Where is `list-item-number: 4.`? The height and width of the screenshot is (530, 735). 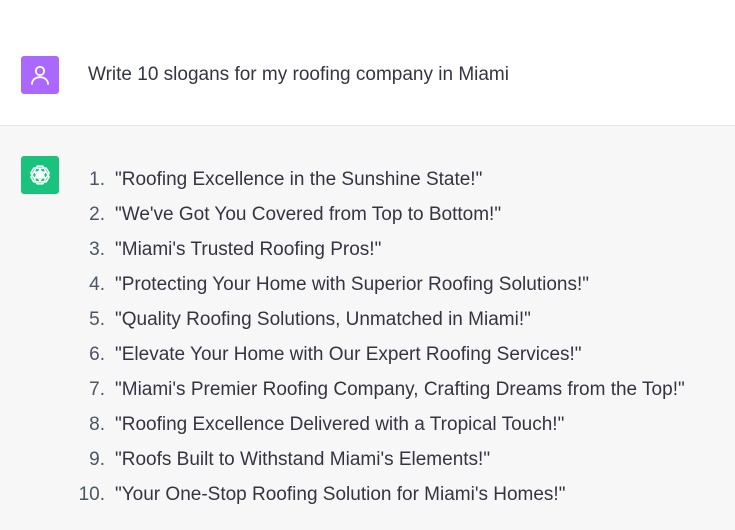 list-item-number: 4. is located at coordinates (97, 284).